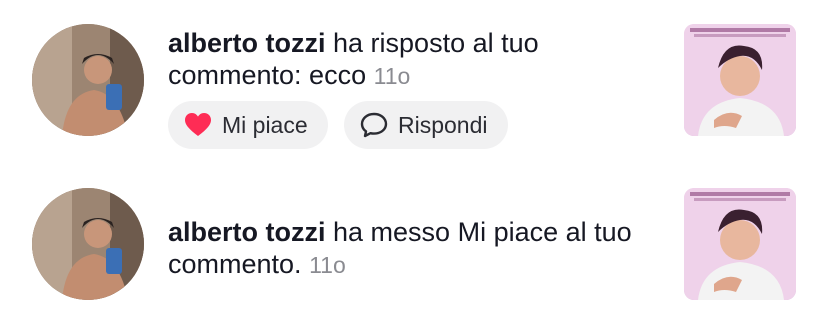 This screenshot has height=322, width=828. I want to click on like-label: Mi piace, so click(265, 124).